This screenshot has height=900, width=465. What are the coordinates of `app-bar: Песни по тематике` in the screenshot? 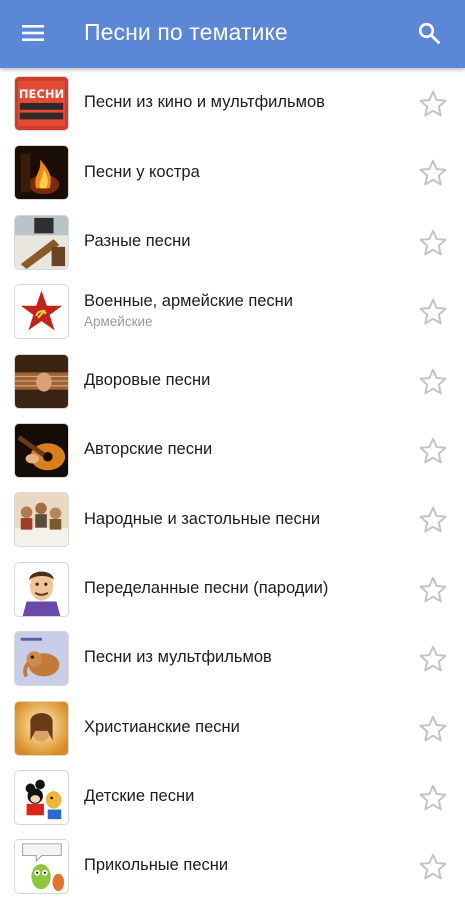 It's located at (232, 34).